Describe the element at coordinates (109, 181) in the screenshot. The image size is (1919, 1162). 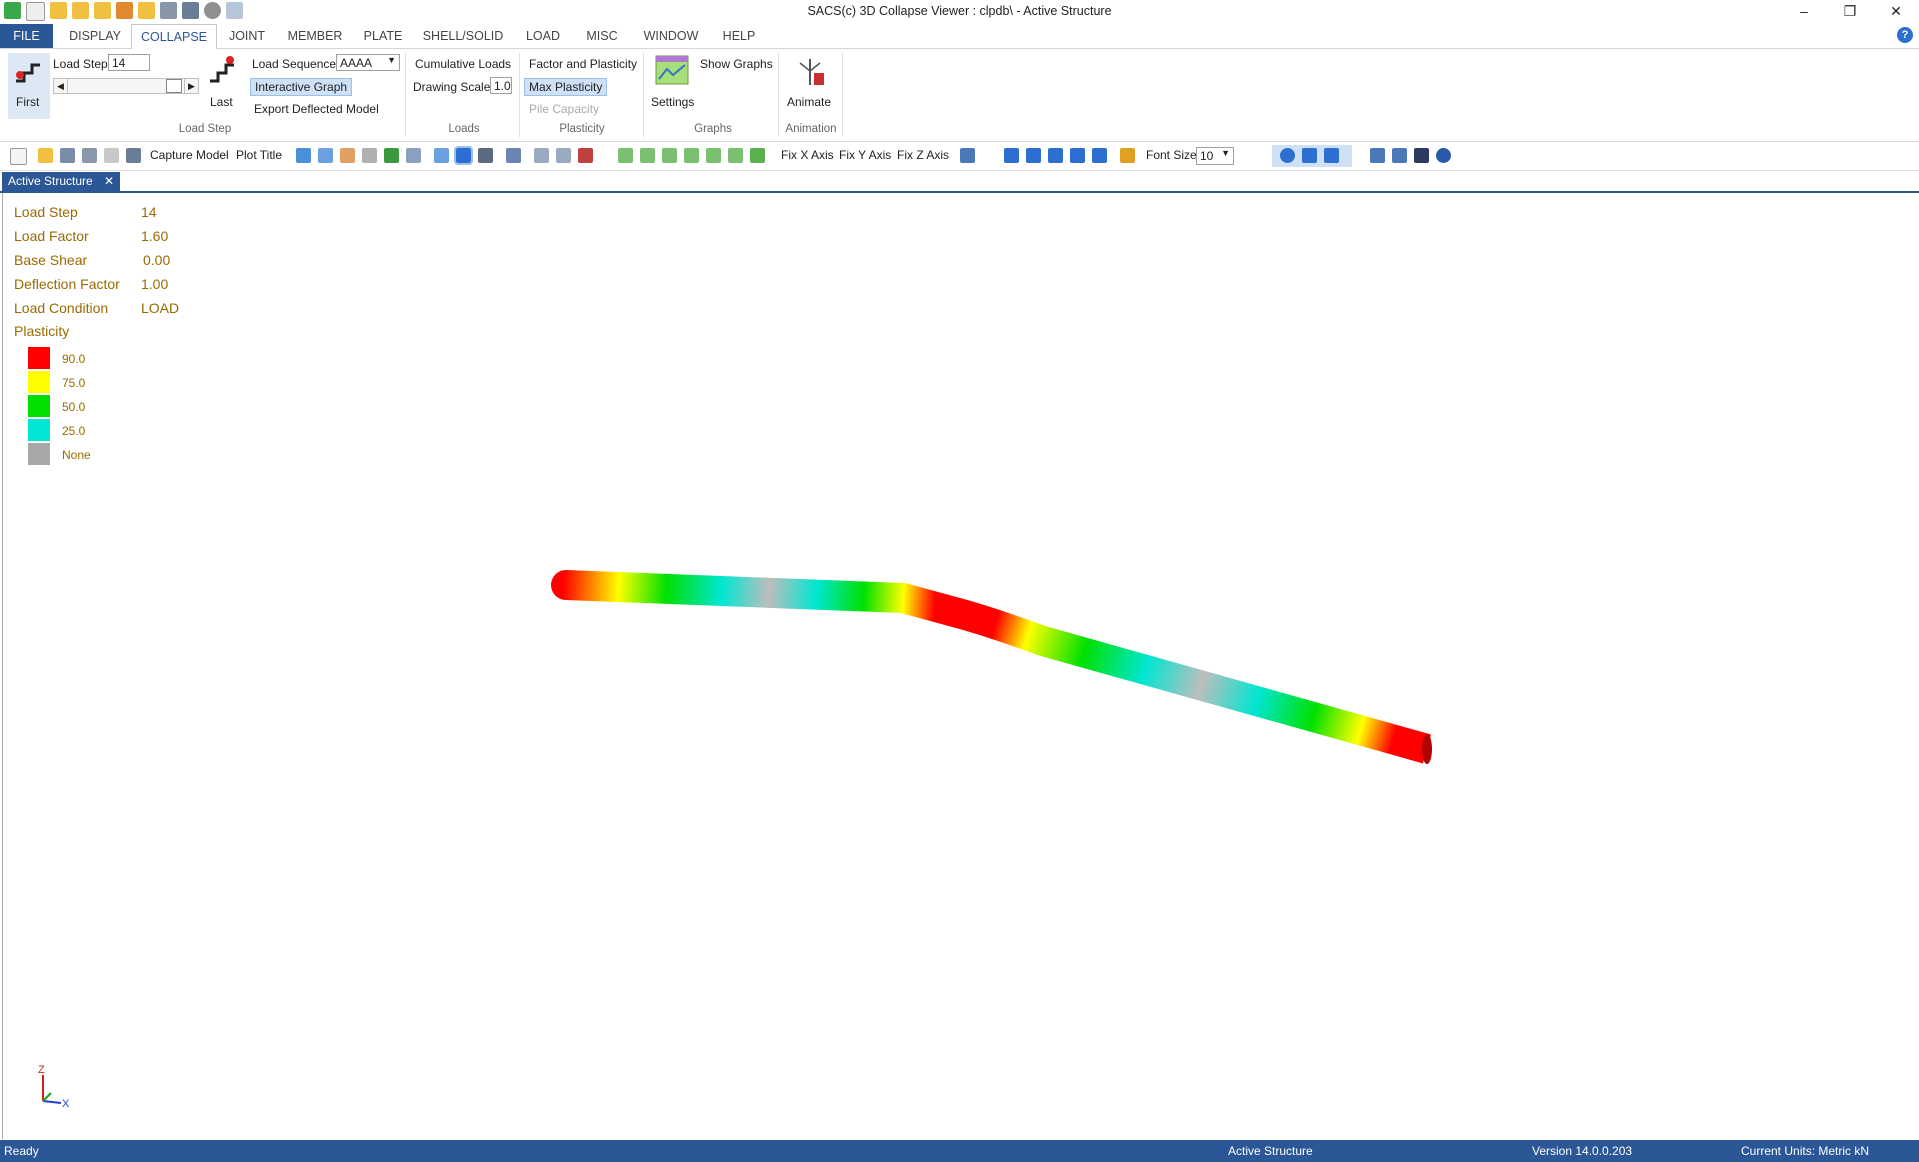
I see `close-icon: ✕` at that location.